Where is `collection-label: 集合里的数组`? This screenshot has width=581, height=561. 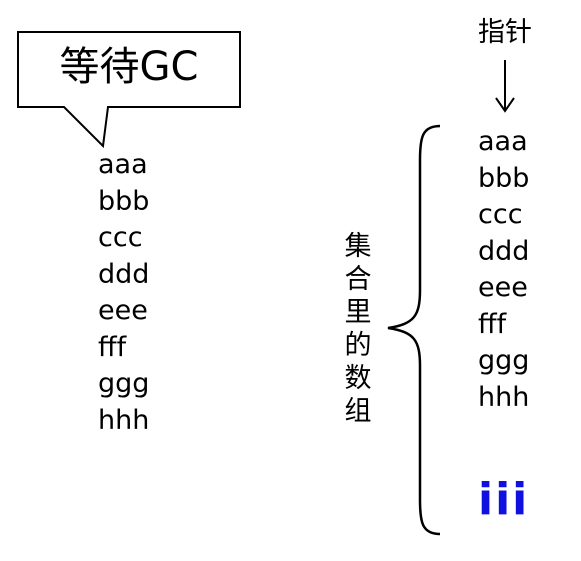
collection-label: 集合里的数组 is located at coordinates (358, 329).